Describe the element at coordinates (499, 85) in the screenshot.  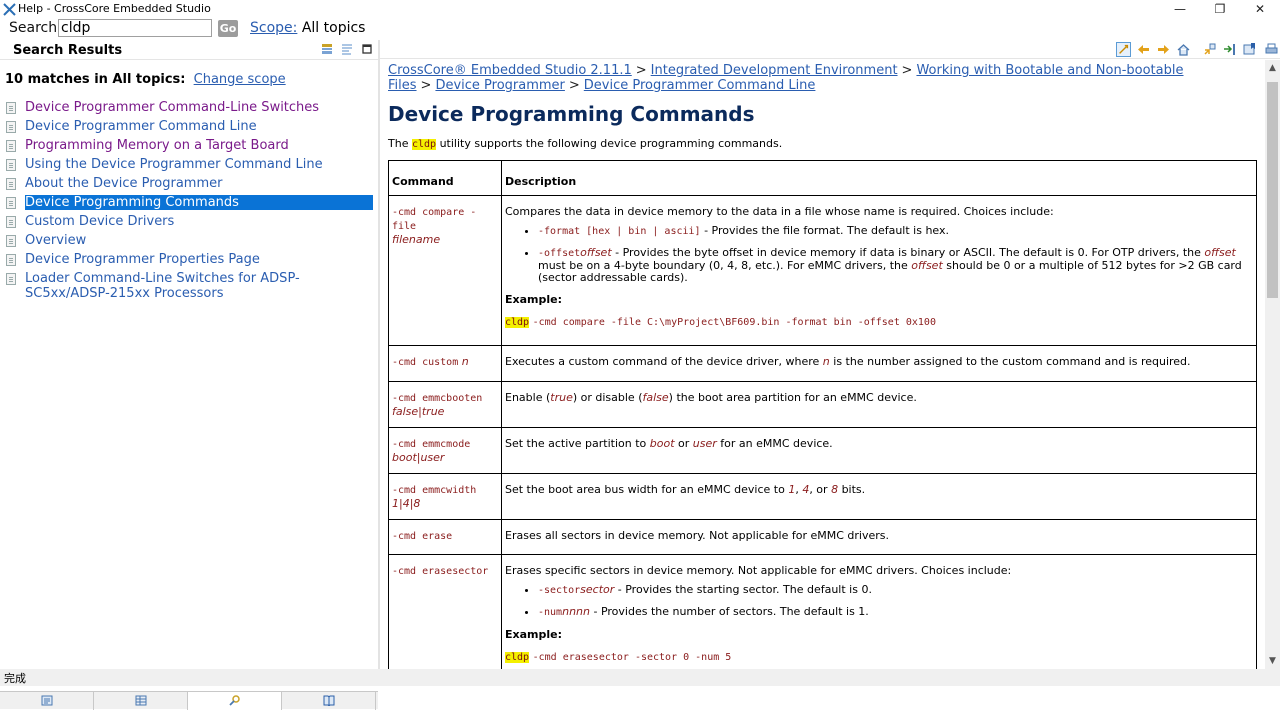
I see `breadcrumb-link: Device Programmer` at that location.